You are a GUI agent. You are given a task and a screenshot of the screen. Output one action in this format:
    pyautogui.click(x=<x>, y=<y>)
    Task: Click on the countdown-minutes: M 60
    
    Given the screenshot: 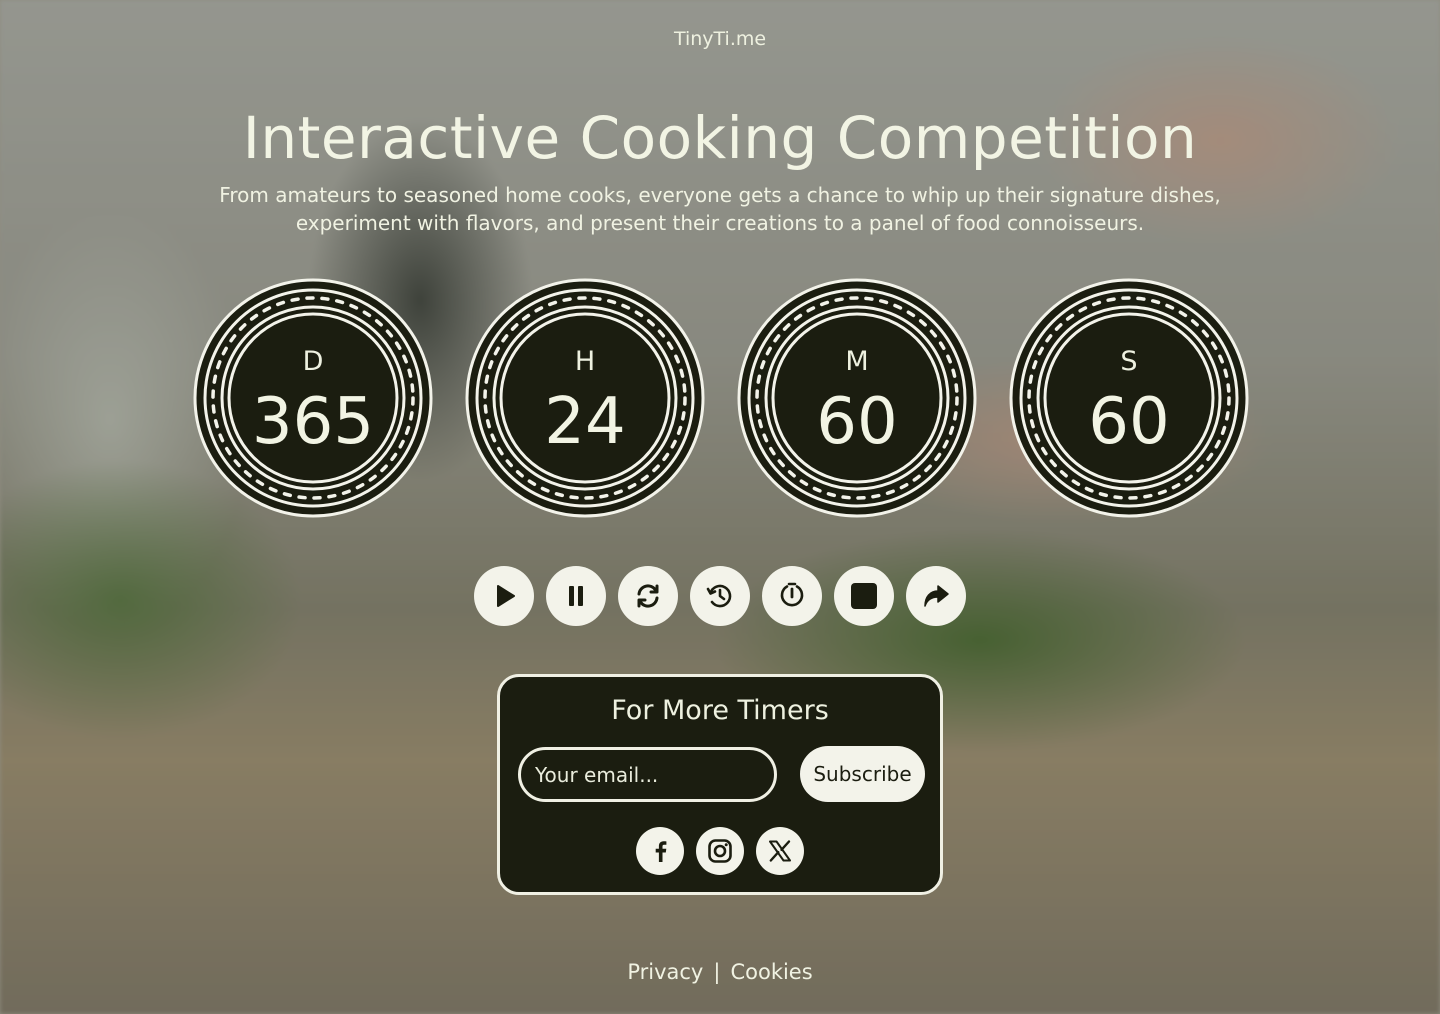 What is the action you would take?
    pyautogui.click(x=857, y=398)
    